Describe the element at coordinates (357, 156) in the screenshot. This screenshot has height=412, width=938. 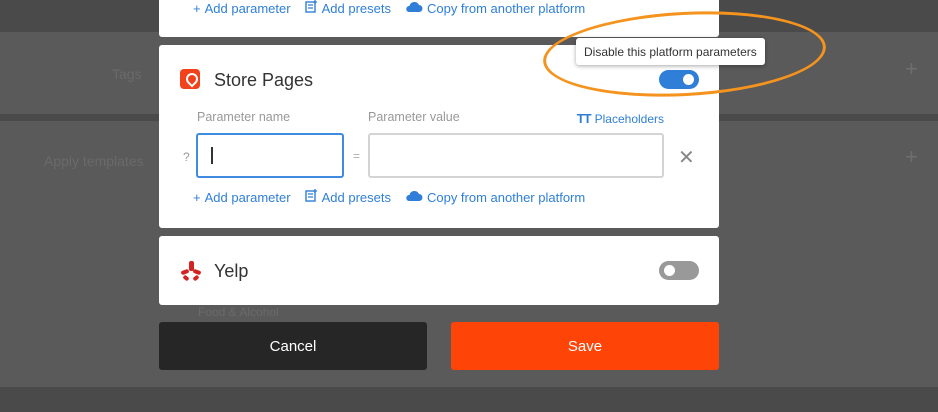
I see `equals-sign: =` at that location.